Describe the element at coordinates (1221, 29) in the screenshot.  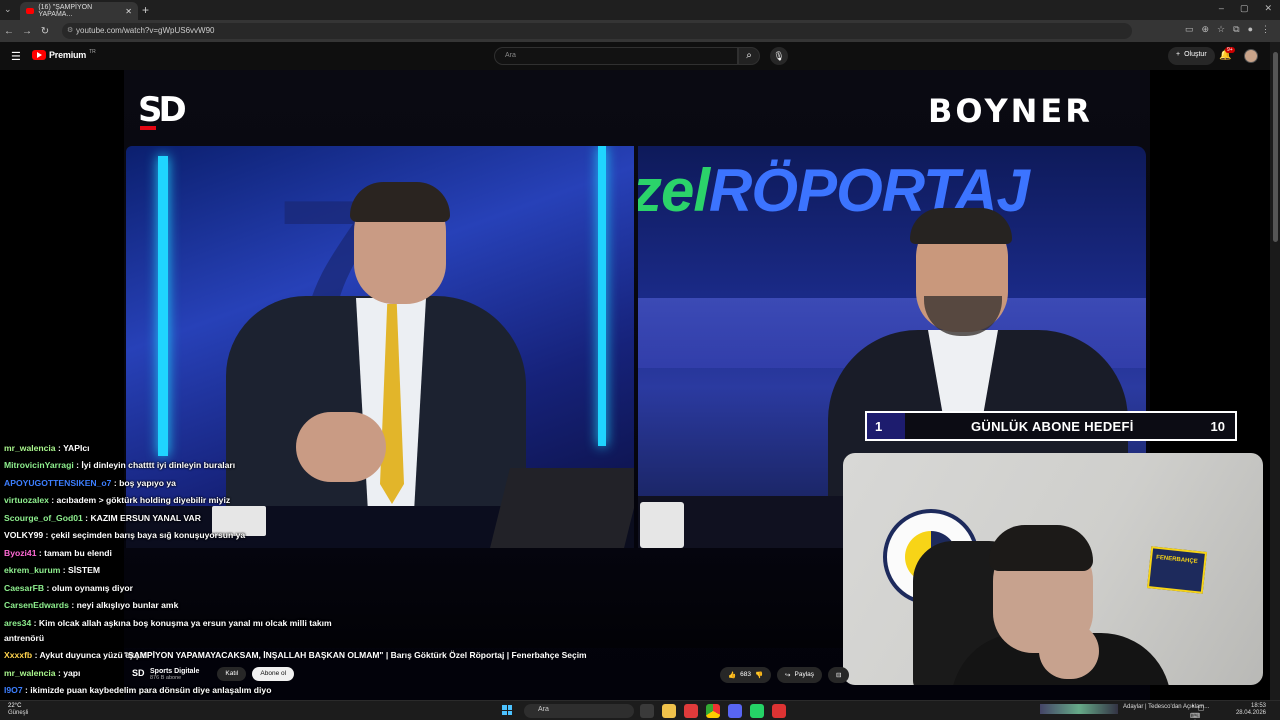
I see `bookmark-star-icon: ☆` at that location.